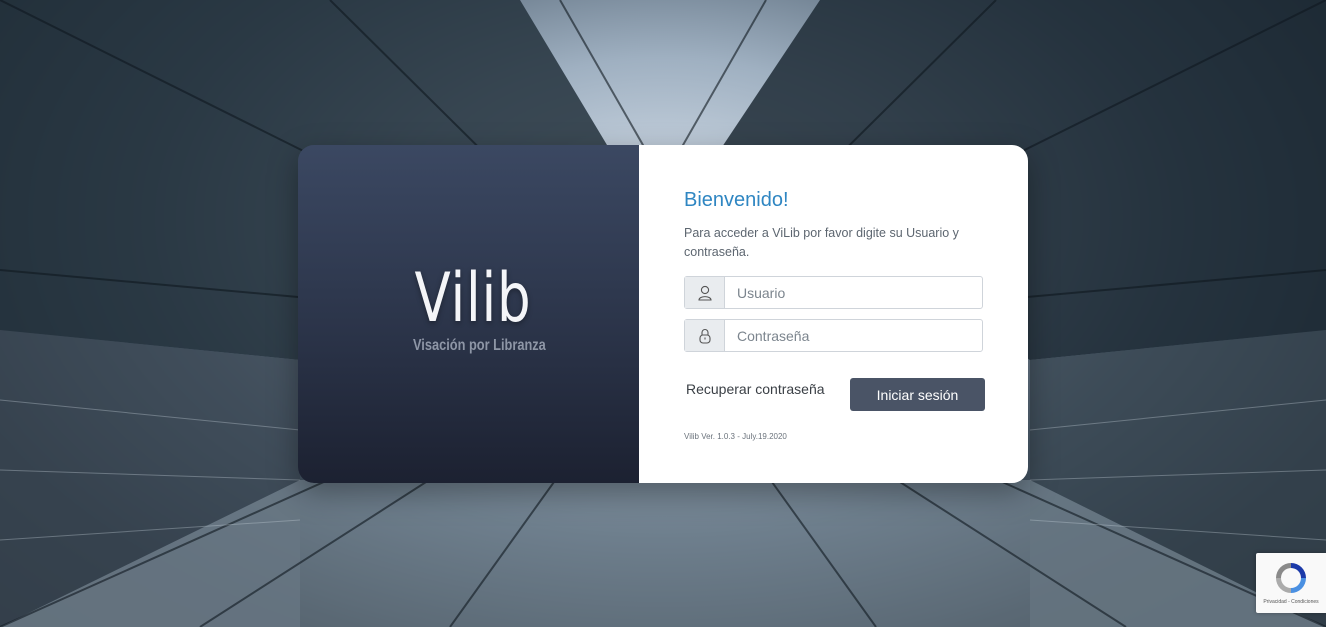 The image size is (1326, 627). Describe the element at coordinates (1291, 602) in the screenshot. I see `recaptcha-terms: Privacidad - Condiciones` at that location.